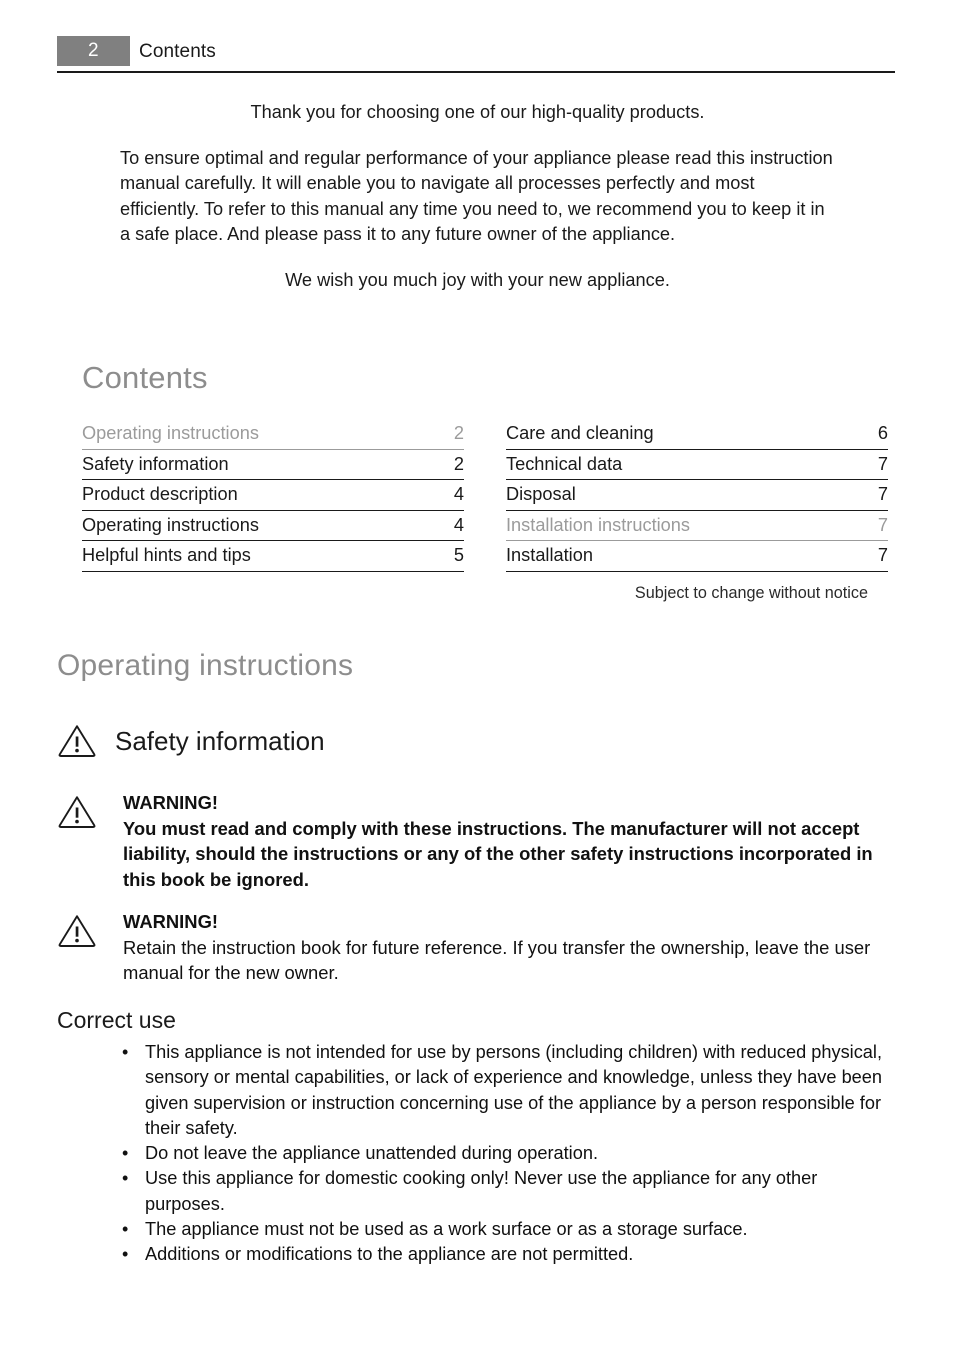  What do you see at coordinates (145, 377) in the screenshot?
I see `contents-heading: Contents` at bounding box center [145, 377].